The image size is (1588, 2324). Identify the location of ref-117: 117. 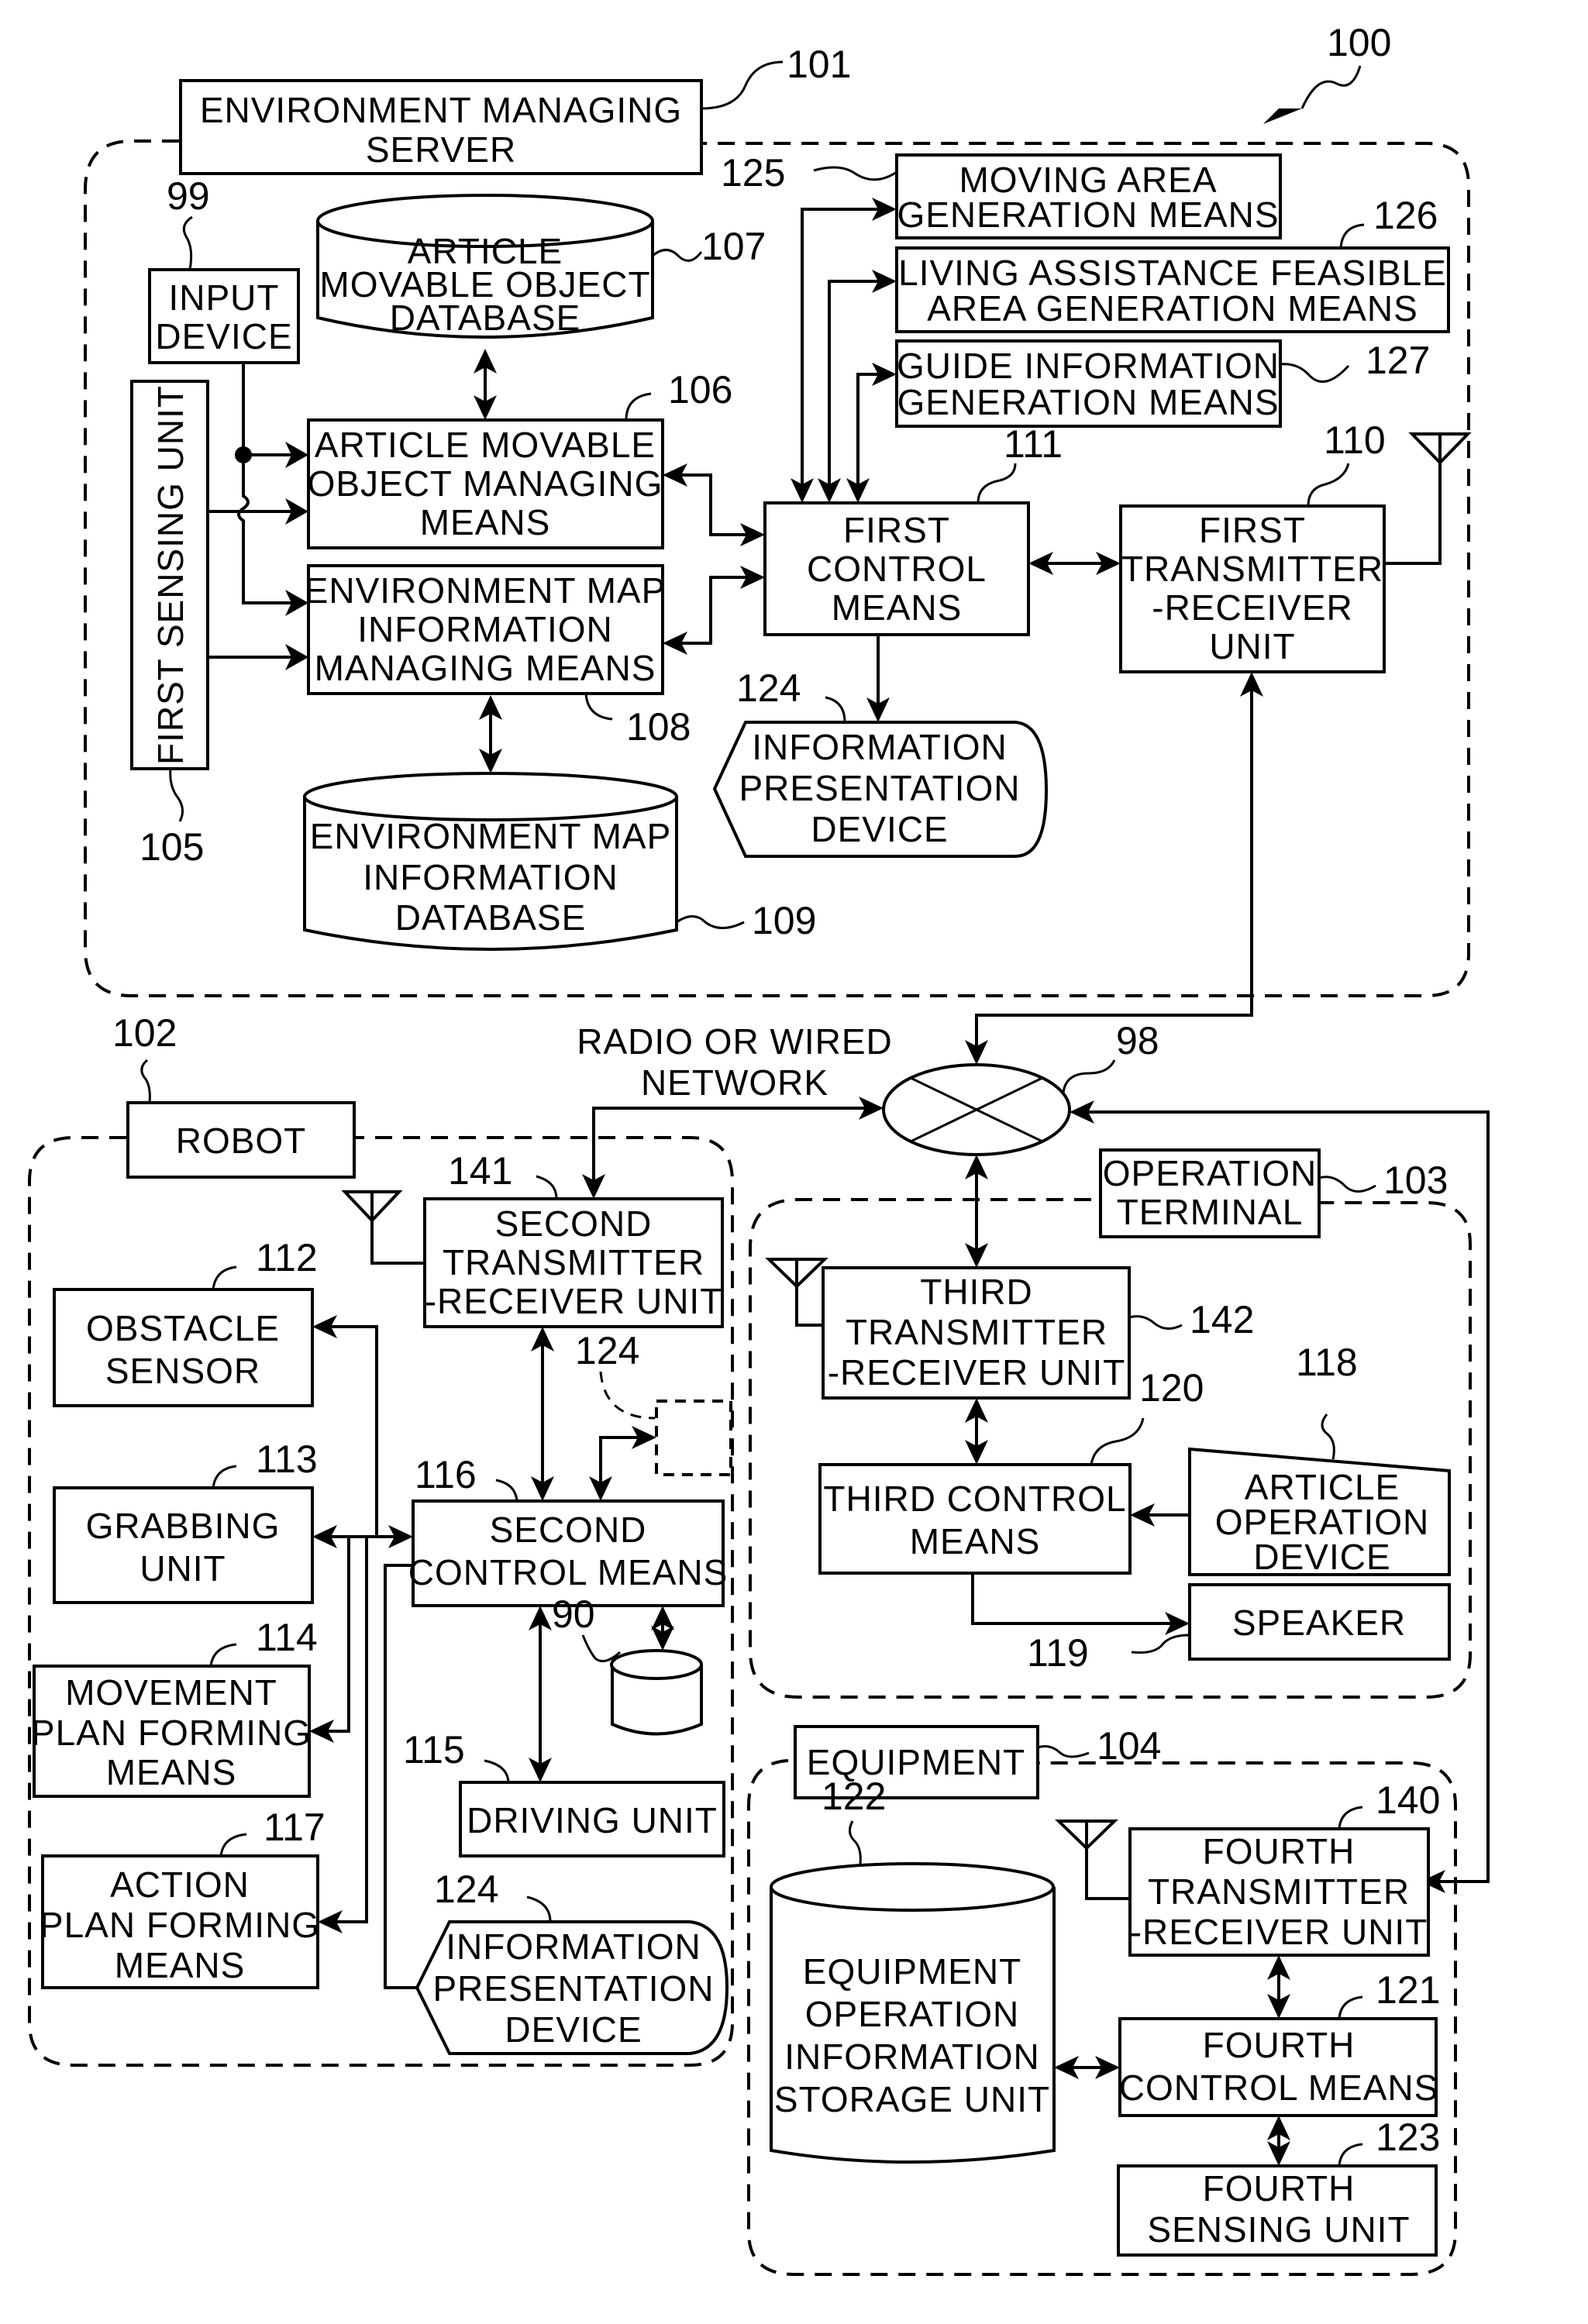
(295, 1827).